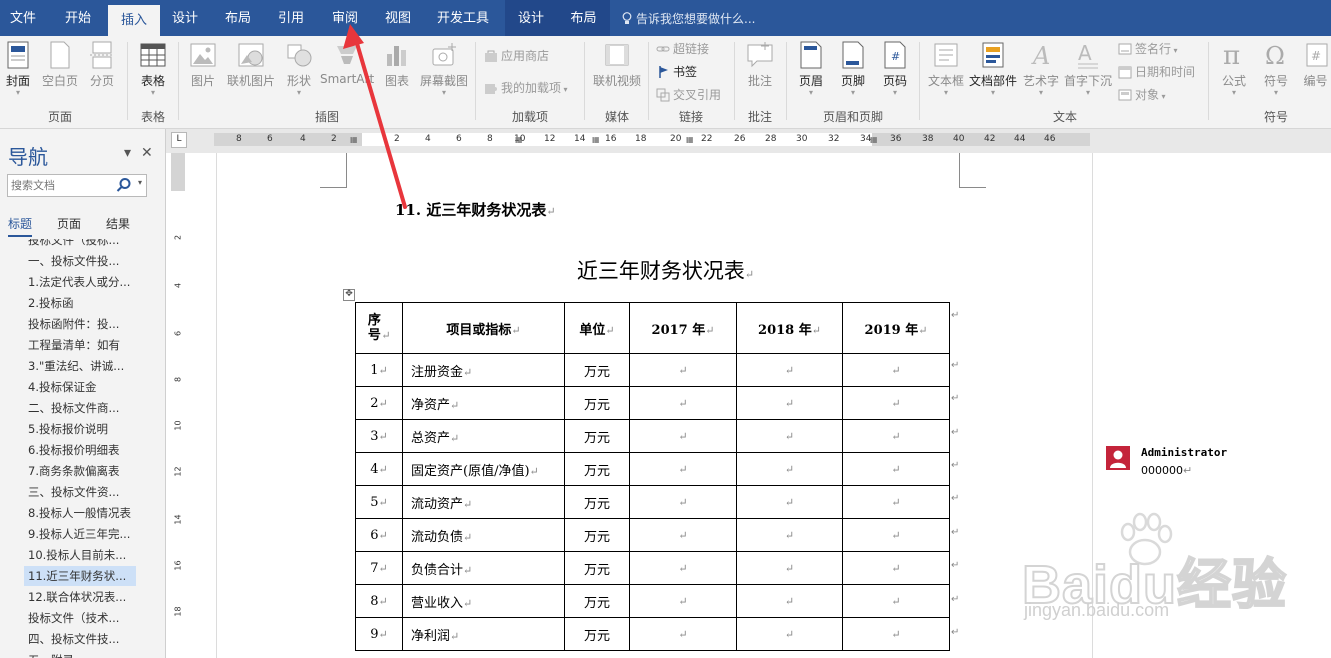  Describe the element at coordinates (80, 303) in the screenshot. I see `nav-heading-item: 2.投标函` at that location.